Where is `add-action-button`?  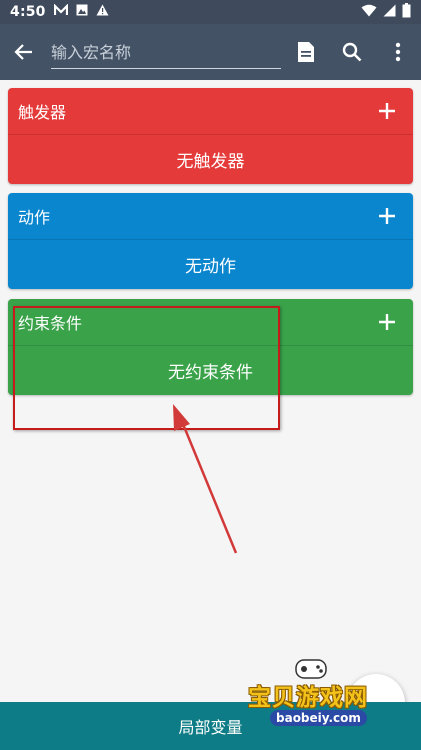
add-action-button is located at coordinates (387, 216).